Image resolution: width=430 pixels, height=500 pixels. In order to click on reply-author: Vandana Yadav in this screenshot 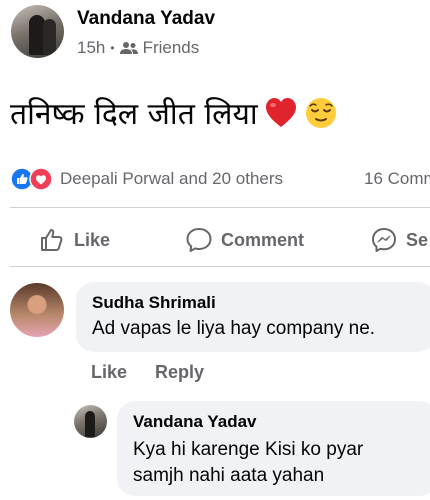, I will do `click(194, 422)`.